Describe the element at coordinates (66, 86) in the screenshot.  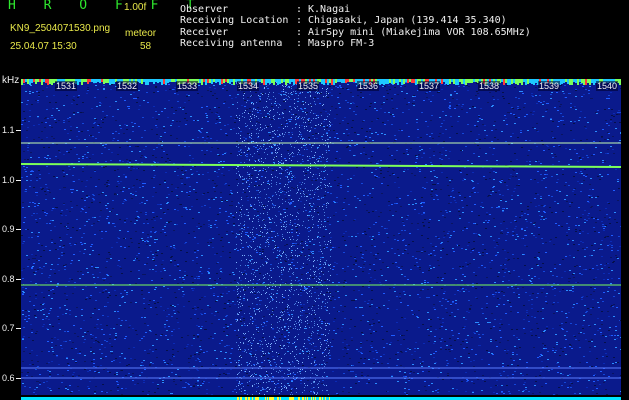
I see `time-tick-label: 1531` at that location.